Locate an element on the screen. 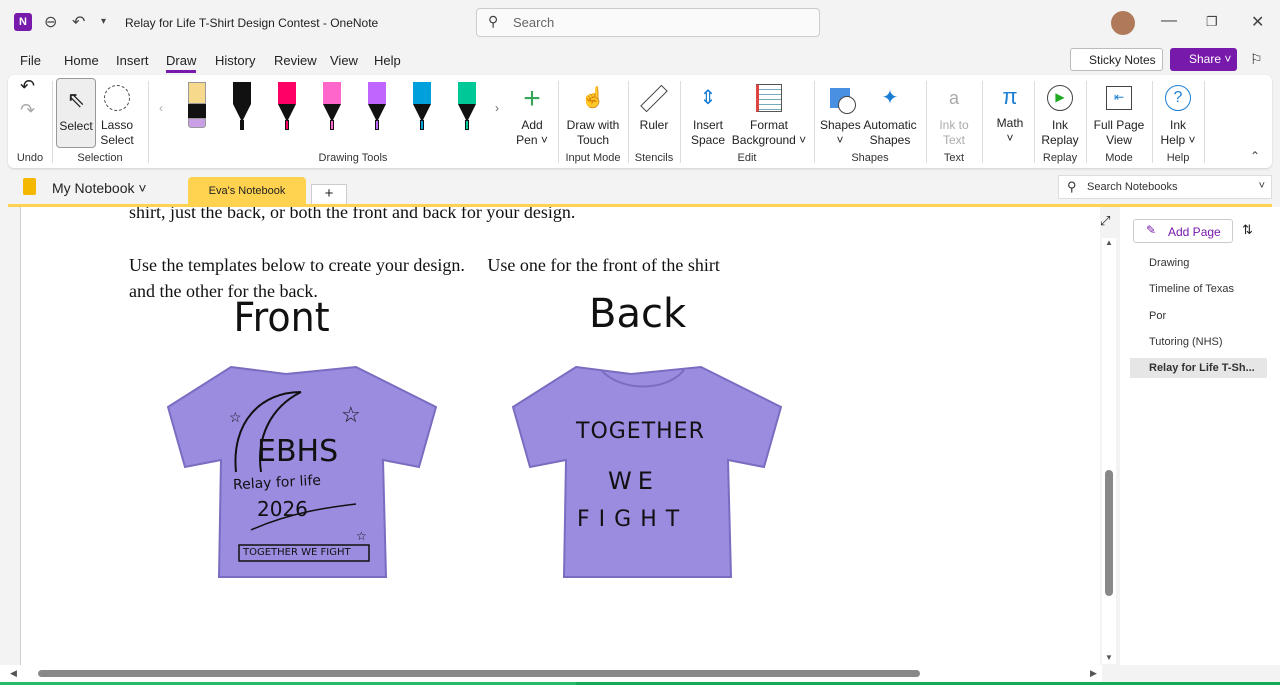 Image resolution: width=1280 pixels, height=685 pixels. restore-icon: ❐ is located at coordinates (1212, 22).